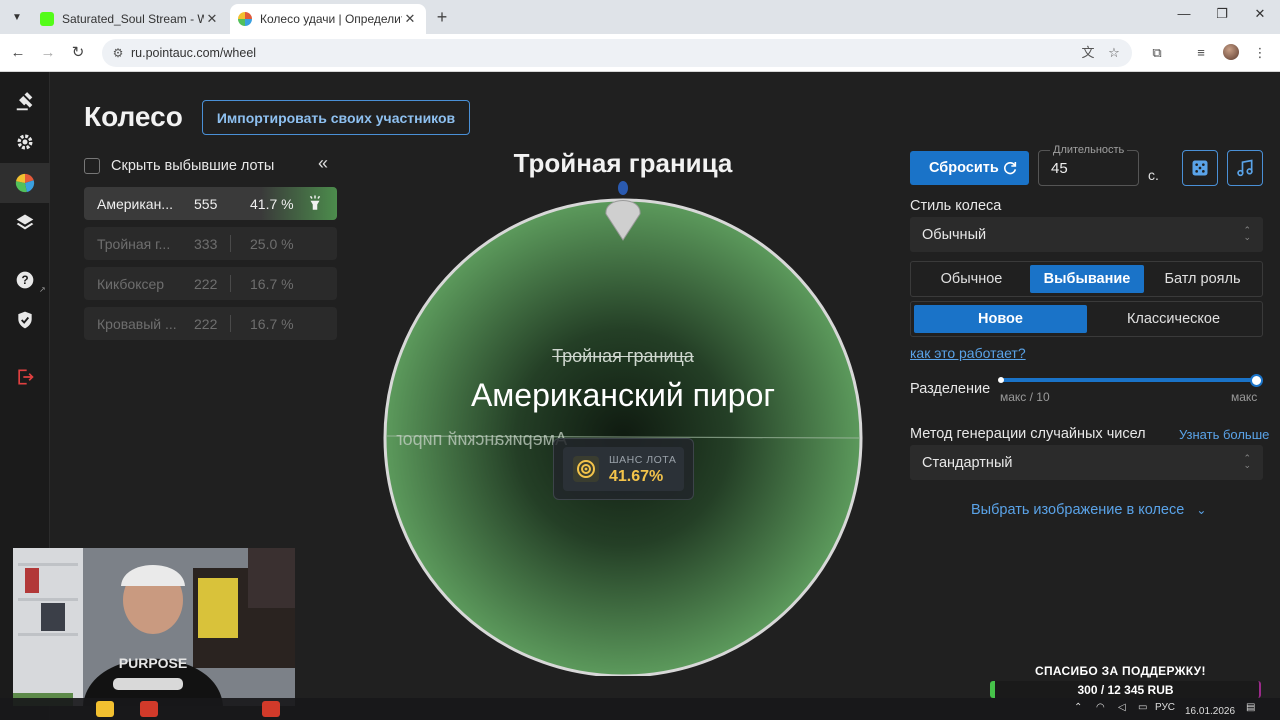 The width and height of the screenshot is (1280, 720). I want to click on maximize-button: ❐, so click(1222, 16).